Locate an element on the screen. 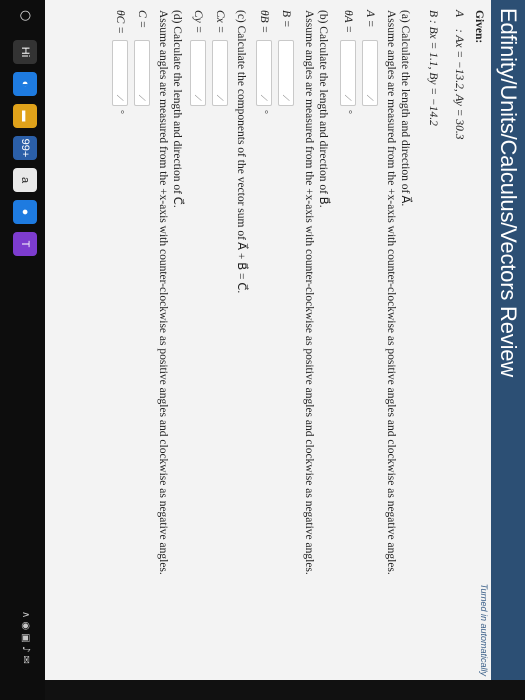  part-c-cy-input: ⟋ is located at coordinates (198, 73).